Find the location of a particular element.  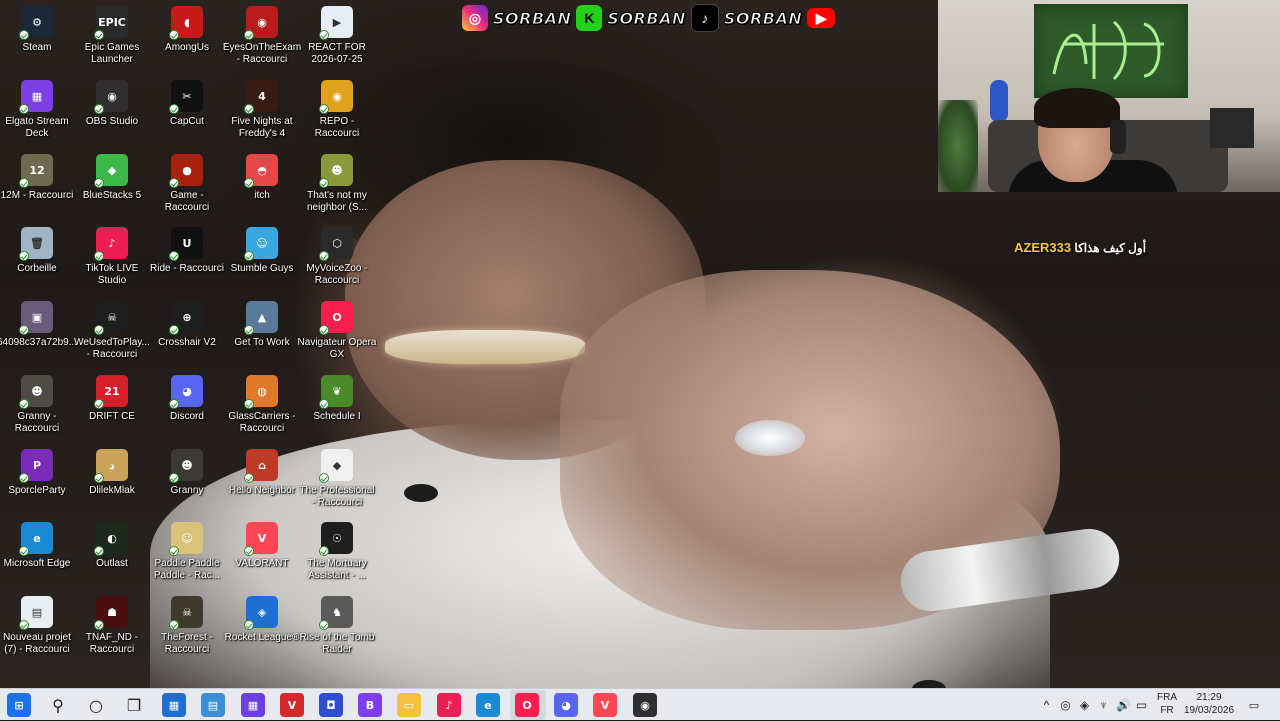

desktop-shortcut: ☗ TNAF_ND - Raccourci is located at coordinates (112, 625).